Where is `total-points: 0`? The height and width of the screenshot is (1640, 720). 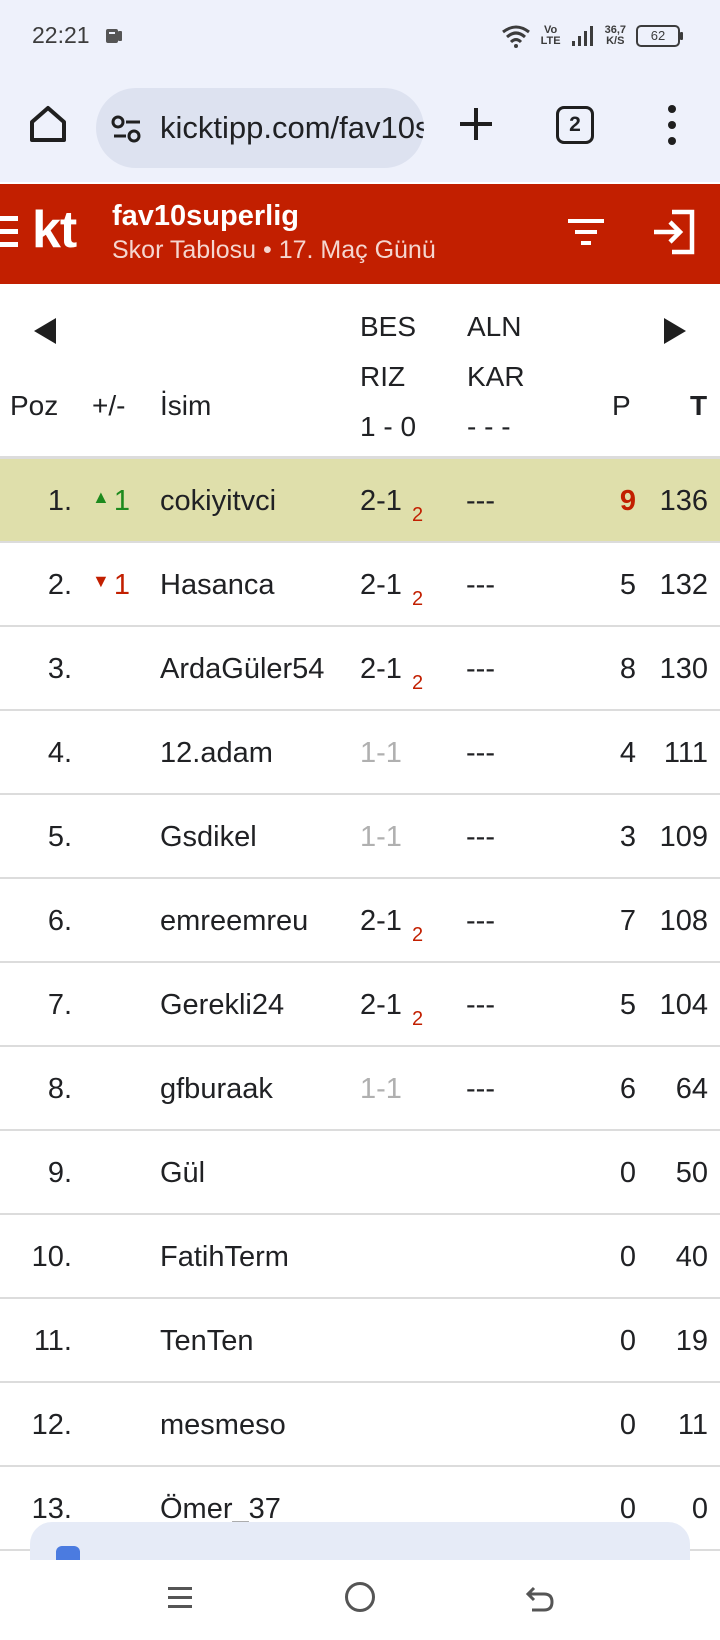 total-points: 0 is located at coordinates (699, 1509).